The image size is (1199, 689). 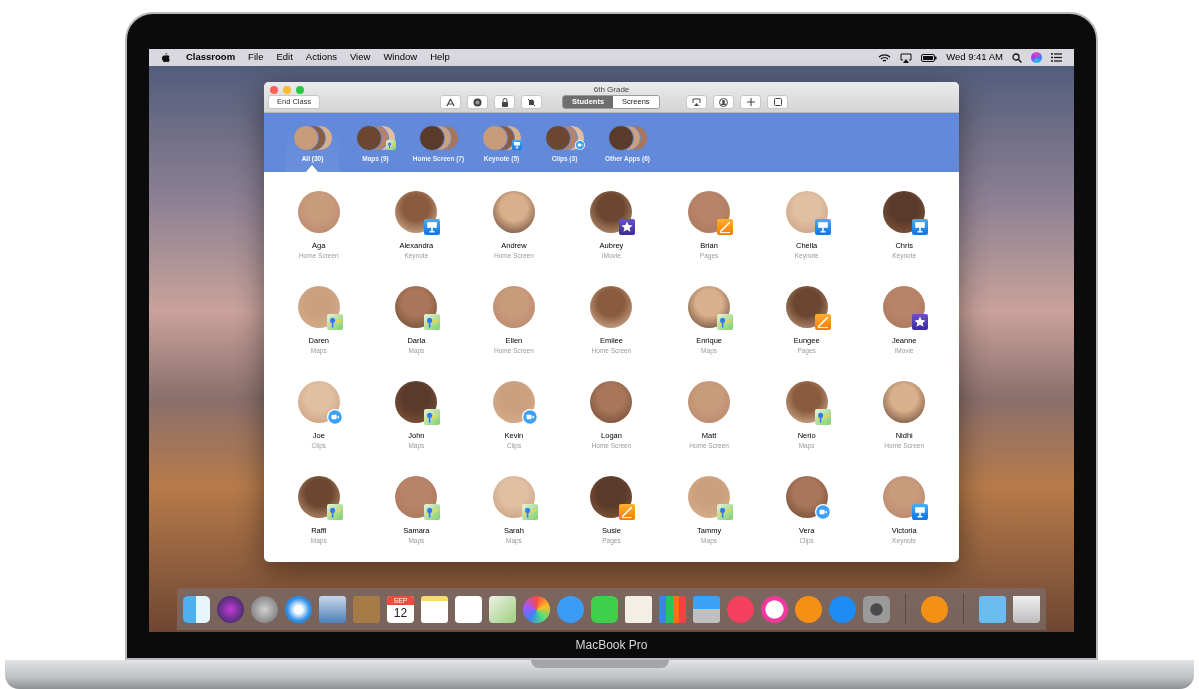 I want to click on menu-item: Edit, so click(x=284, y=57).